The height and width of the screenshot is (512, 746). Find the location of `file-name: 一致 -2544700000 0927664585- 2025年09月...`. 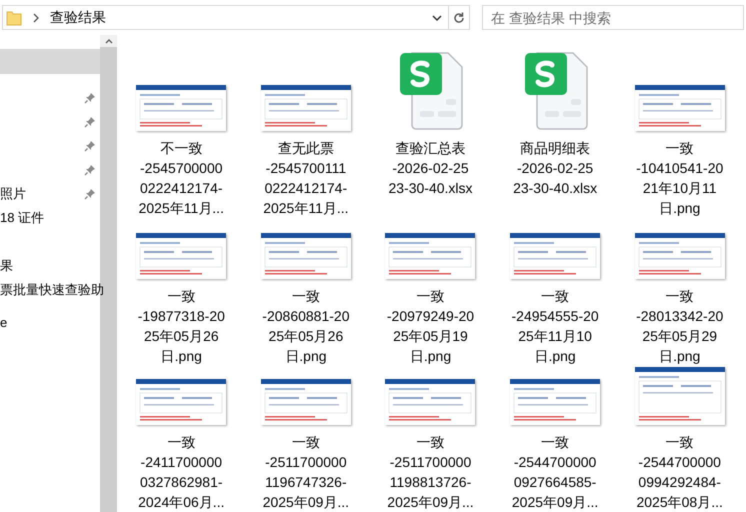

file-name: 一致 -2544700000 0927664585- 2025年09月... is located at coordinates (555, 472).